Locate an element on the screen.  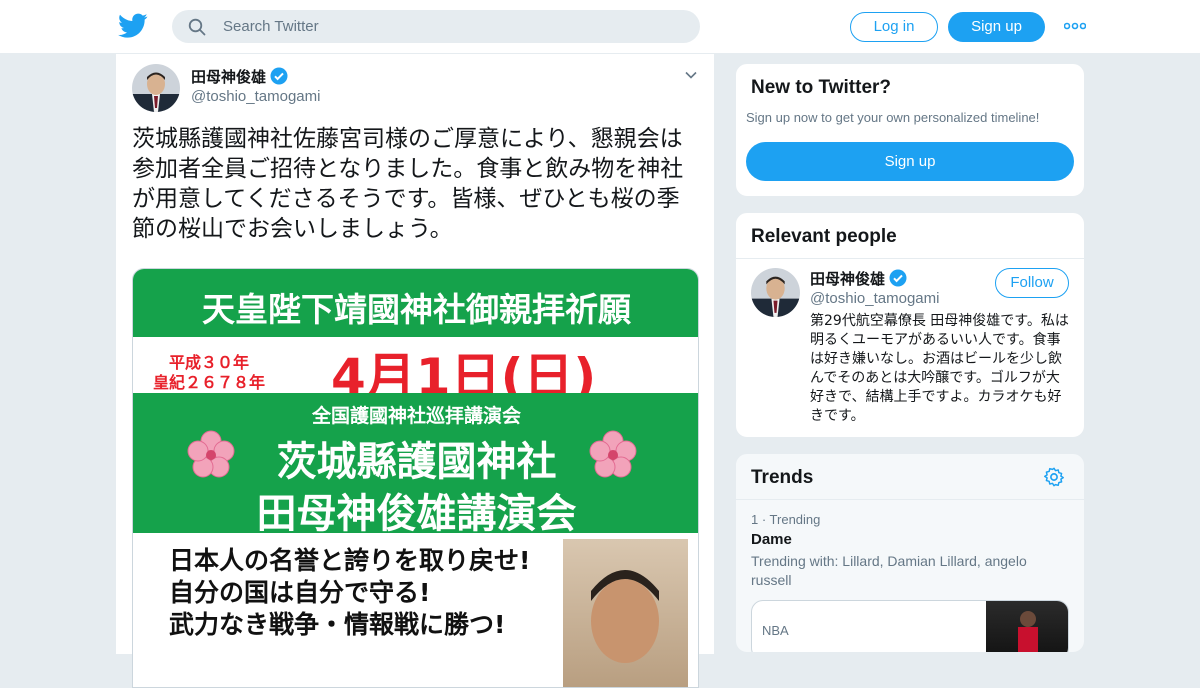
follow-button: Follow is located at coordinates (1032, 283).